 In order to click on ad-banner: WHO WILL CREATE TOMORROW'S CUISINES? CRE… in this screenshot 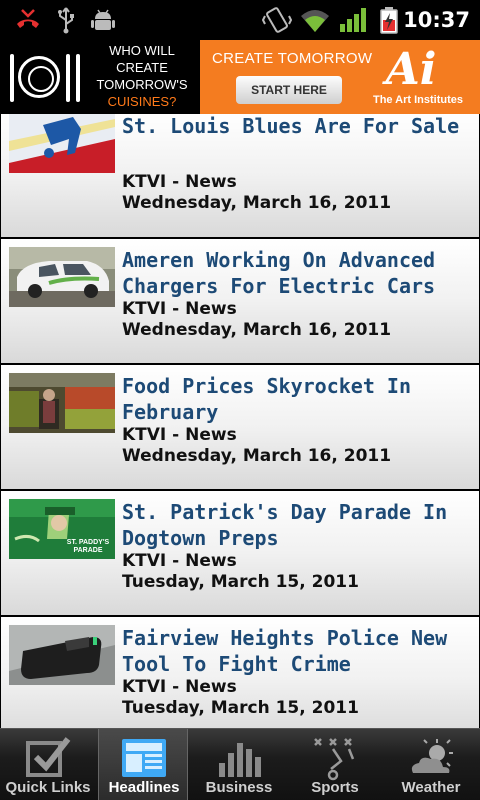, I will do `click(240, 77)`.